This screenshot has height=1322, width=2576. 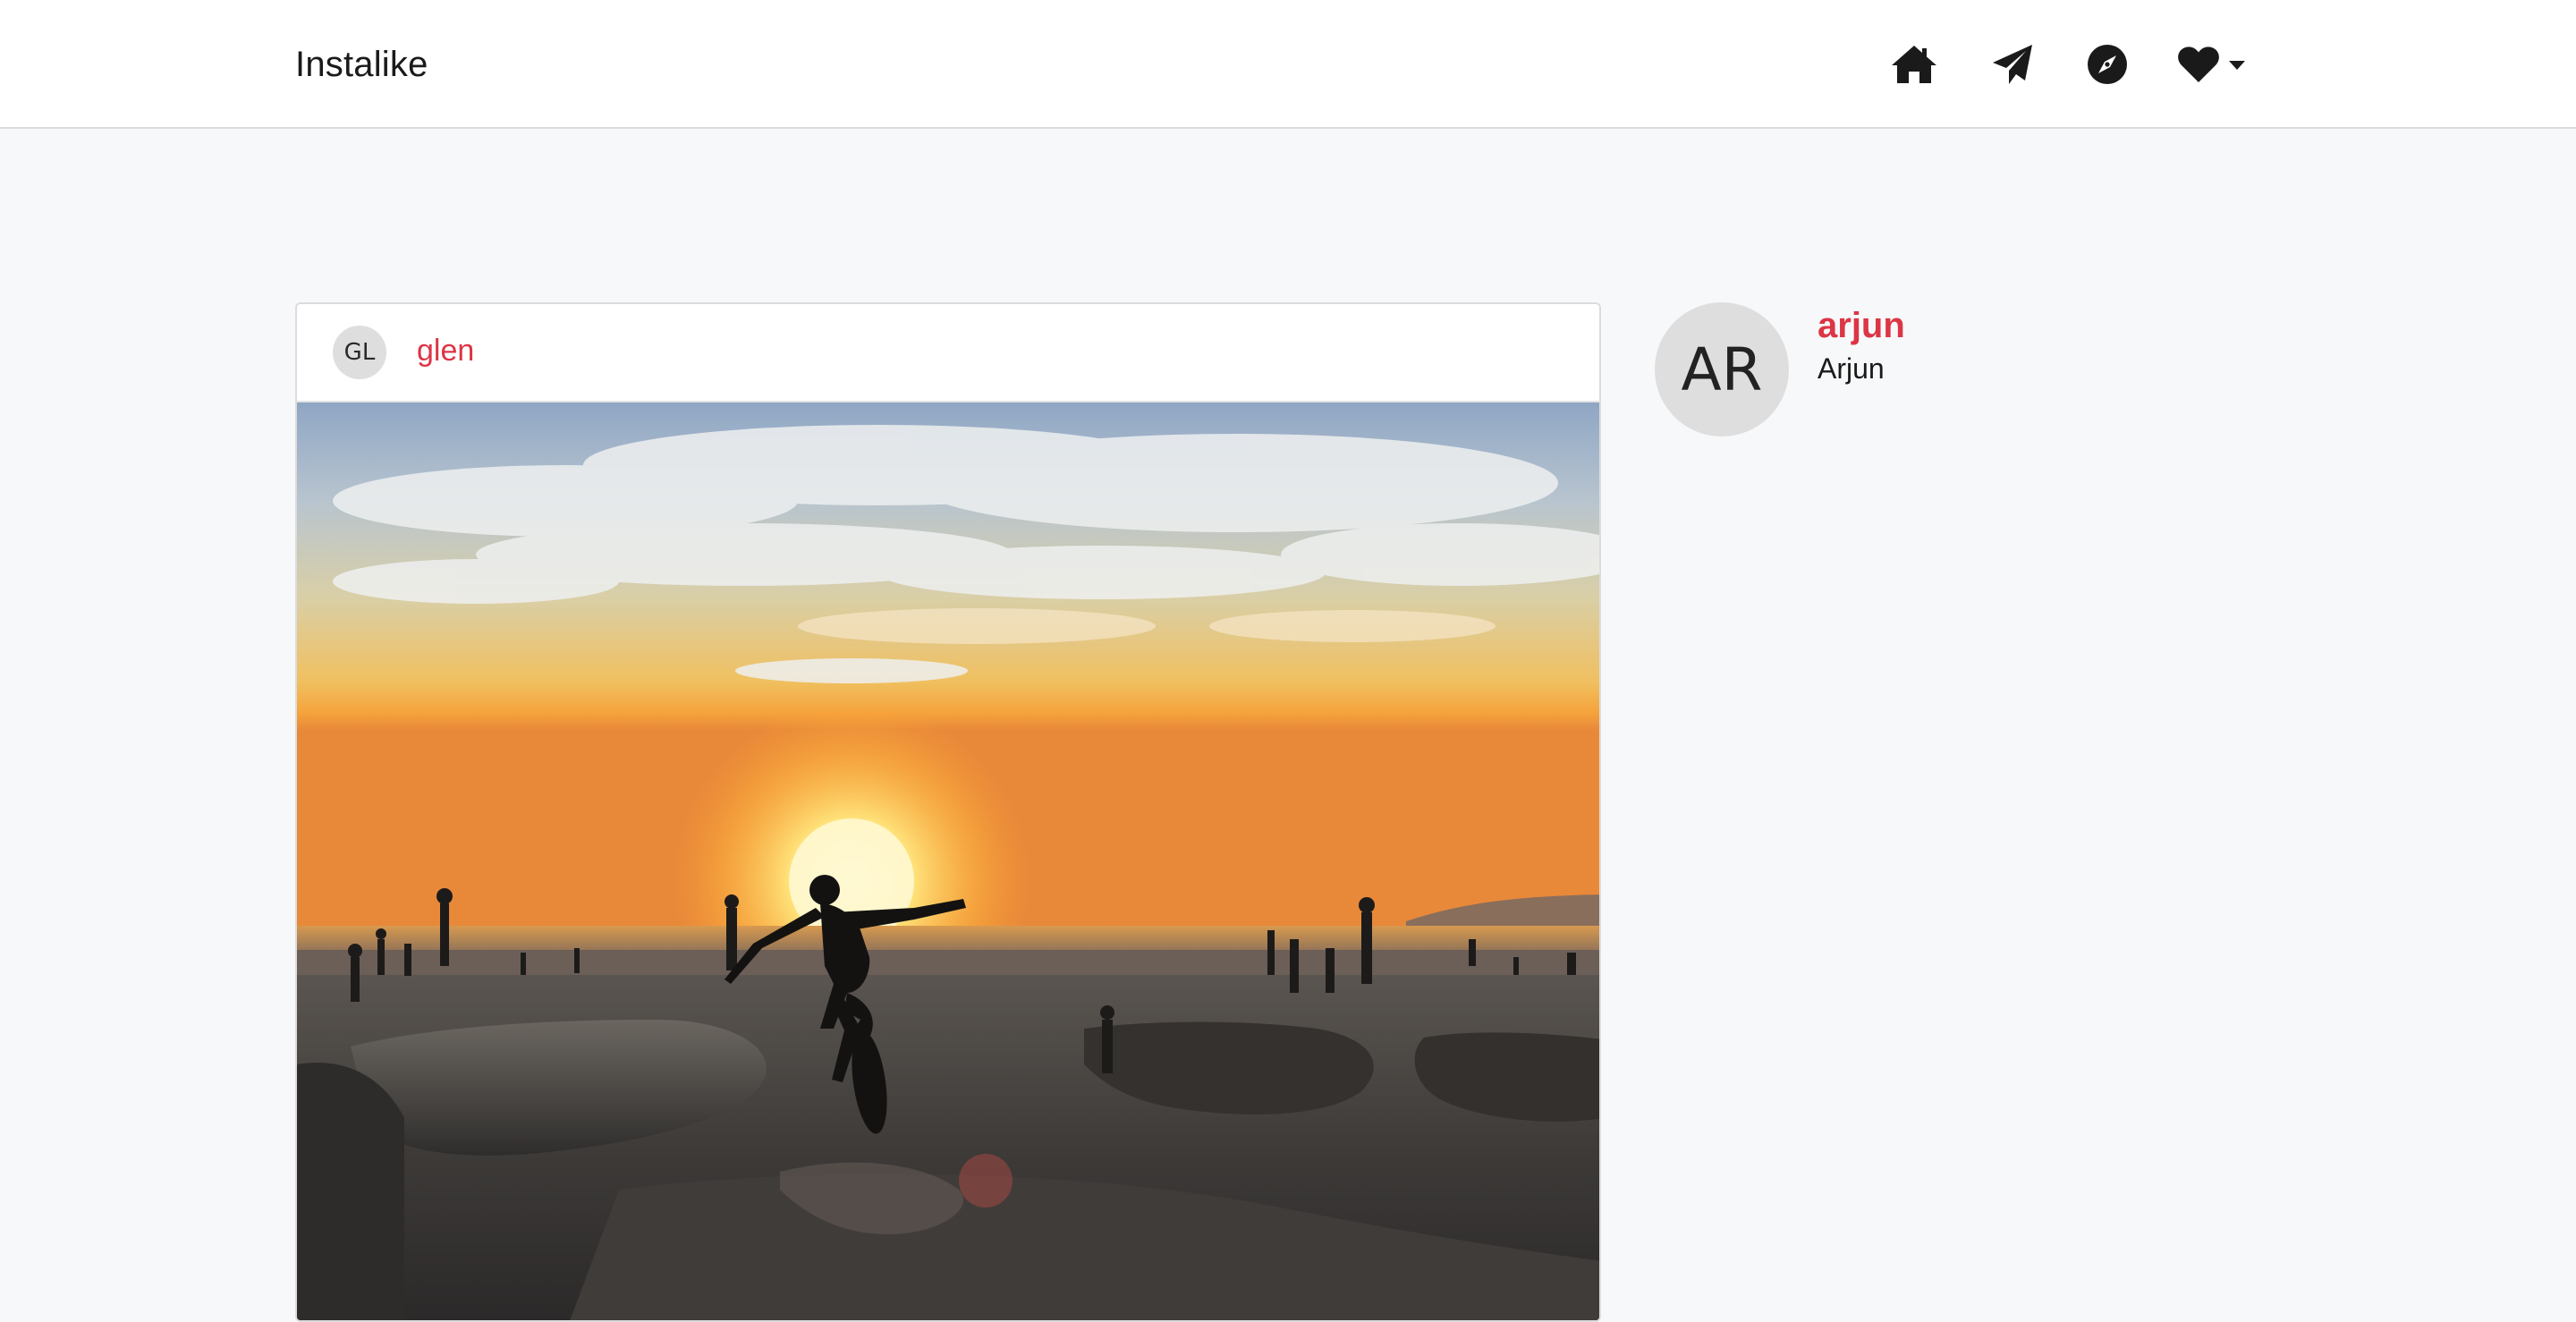 I want to click on profile-avatar: AR, so click(x=1722, y=369).